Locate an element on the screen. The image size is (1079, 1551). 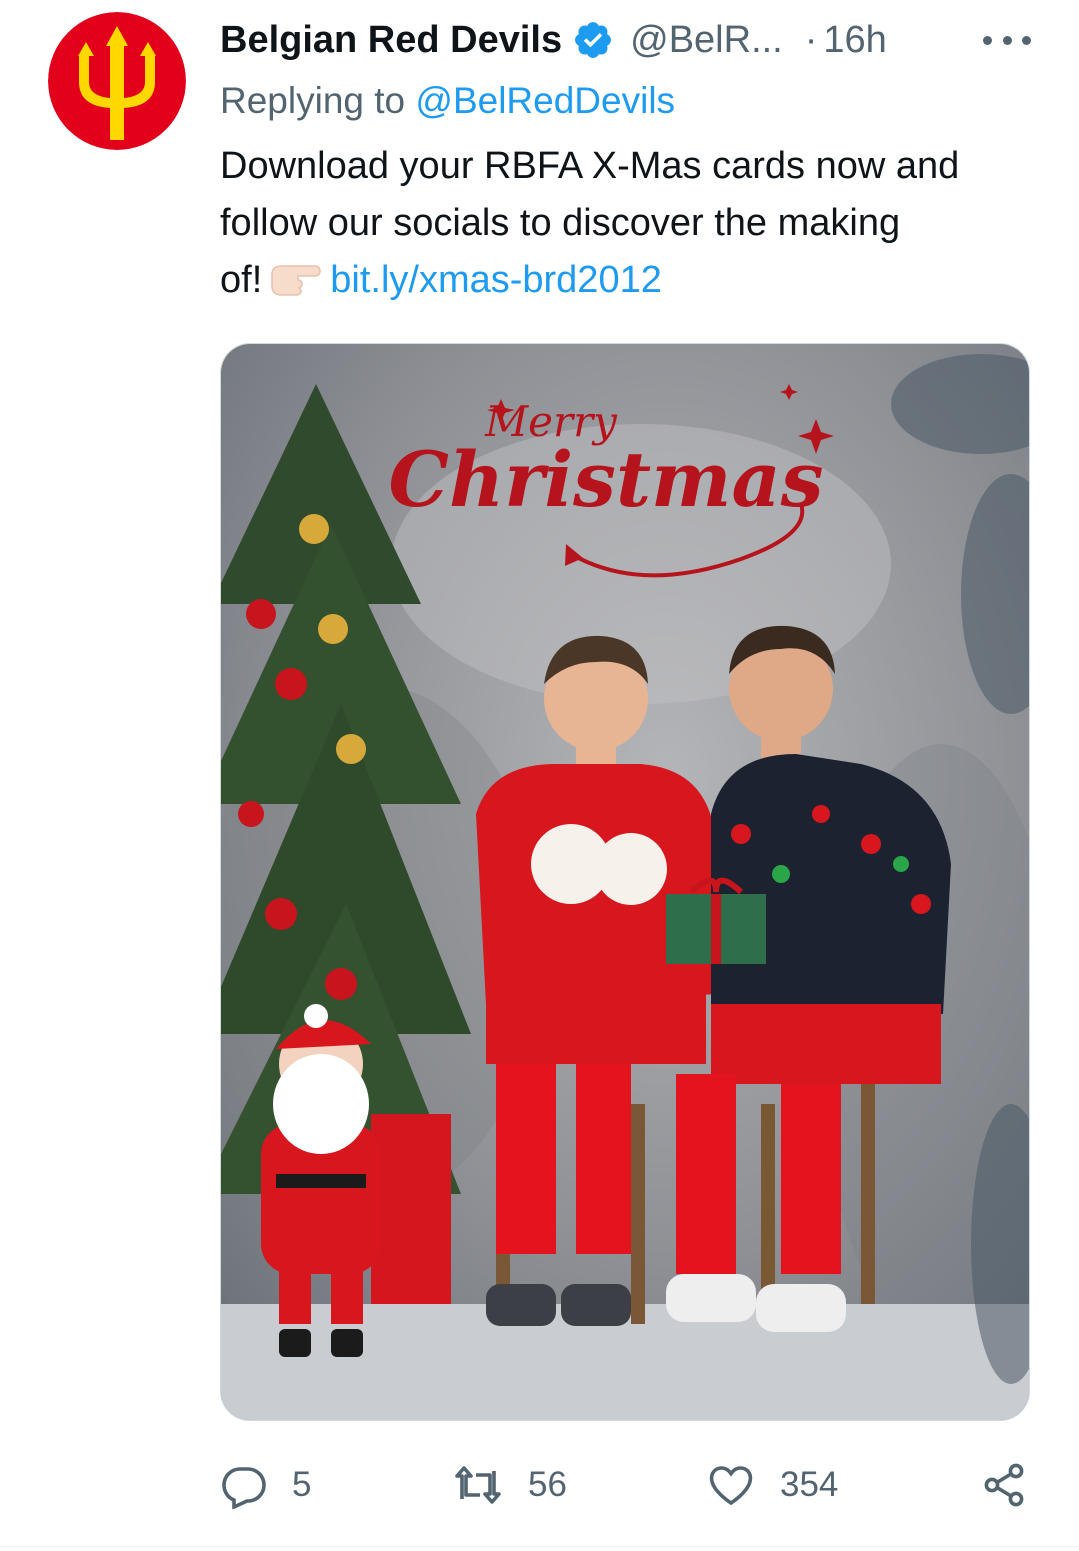
avatar is located at coordinates (117, 81).